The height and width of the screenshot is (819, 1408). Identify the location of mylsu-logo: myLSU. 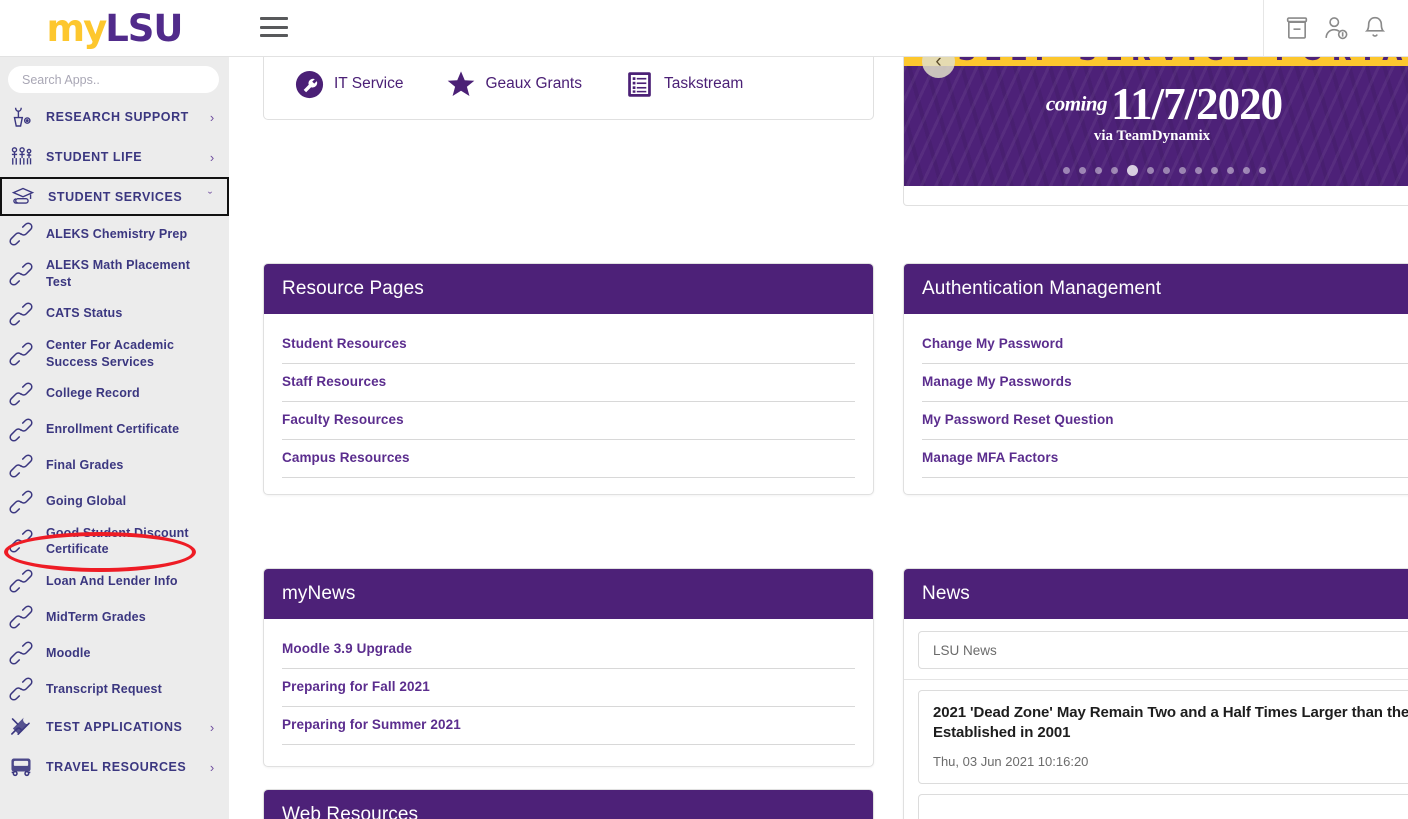
(114, 28).